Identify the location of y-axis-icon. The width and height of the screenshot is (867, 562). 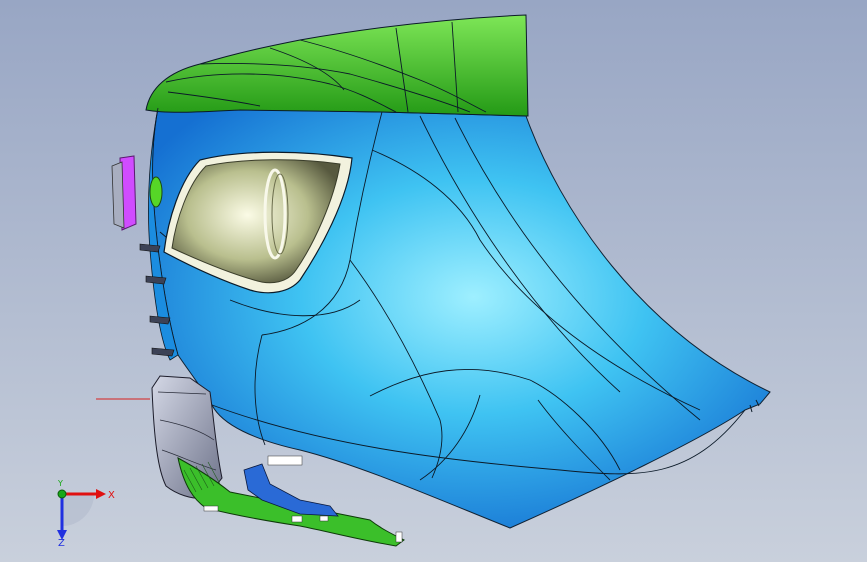
(62, 494).